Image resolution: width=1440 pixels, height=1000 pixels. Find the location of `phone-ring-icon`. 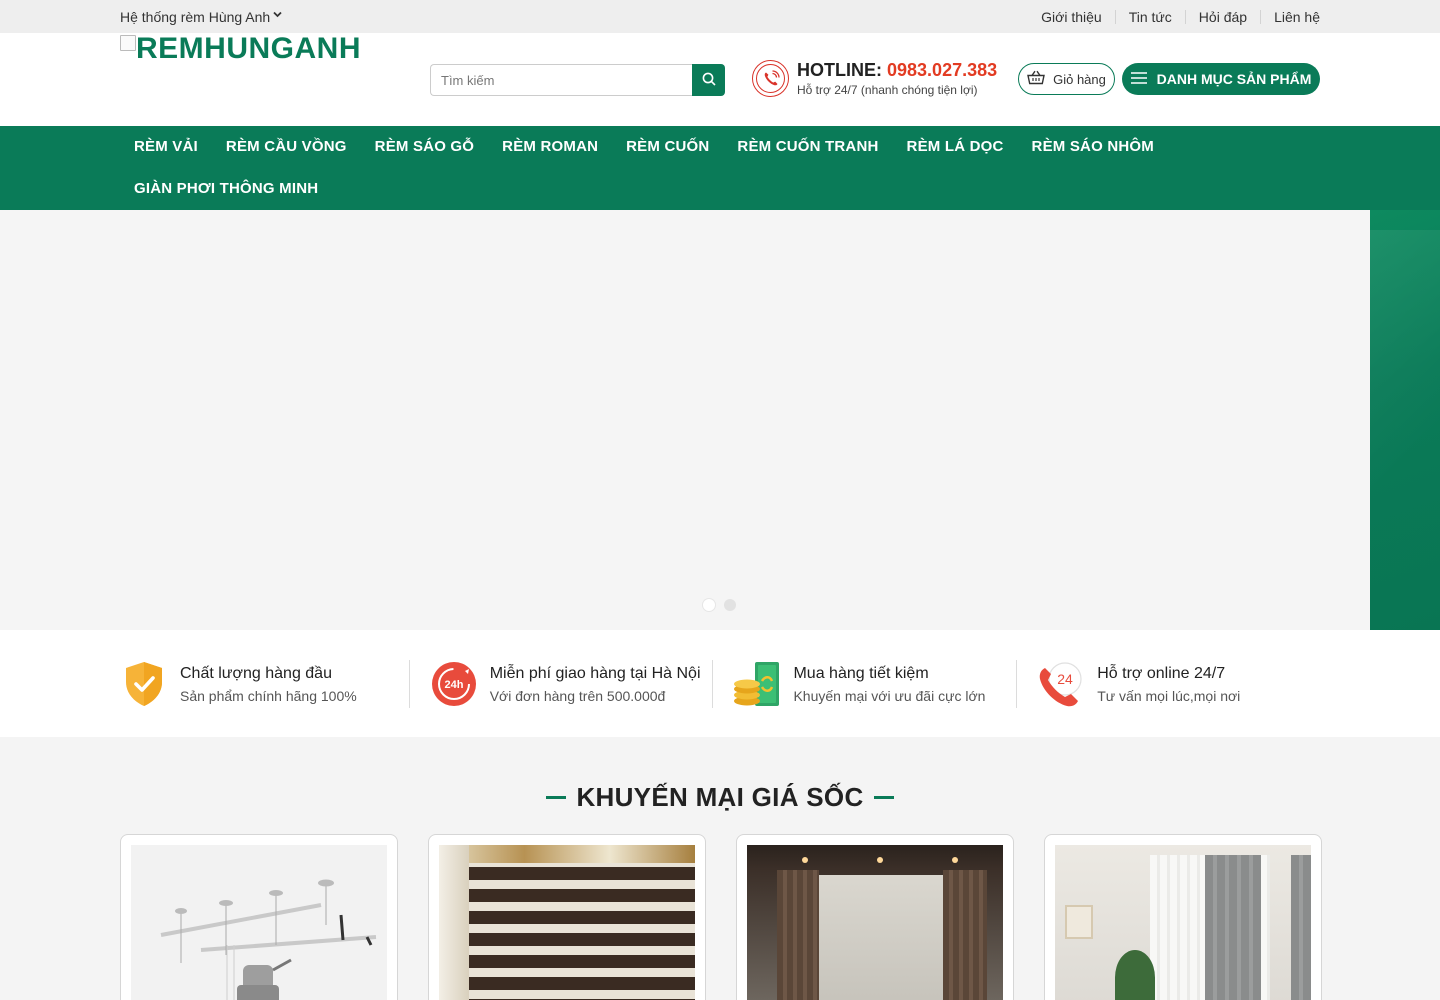

phone-ring-icon is located at coordinates (770, 78).